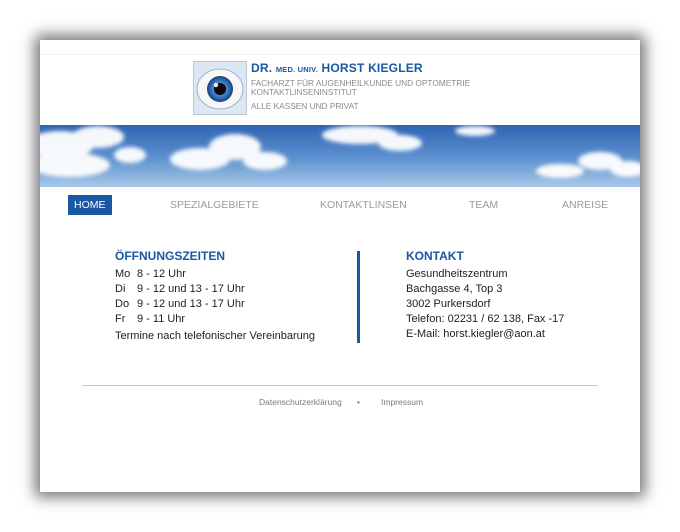  I want to click on hours-row: Do 9 - 12 und 13 - 17 Uhr, so click(180, 304).